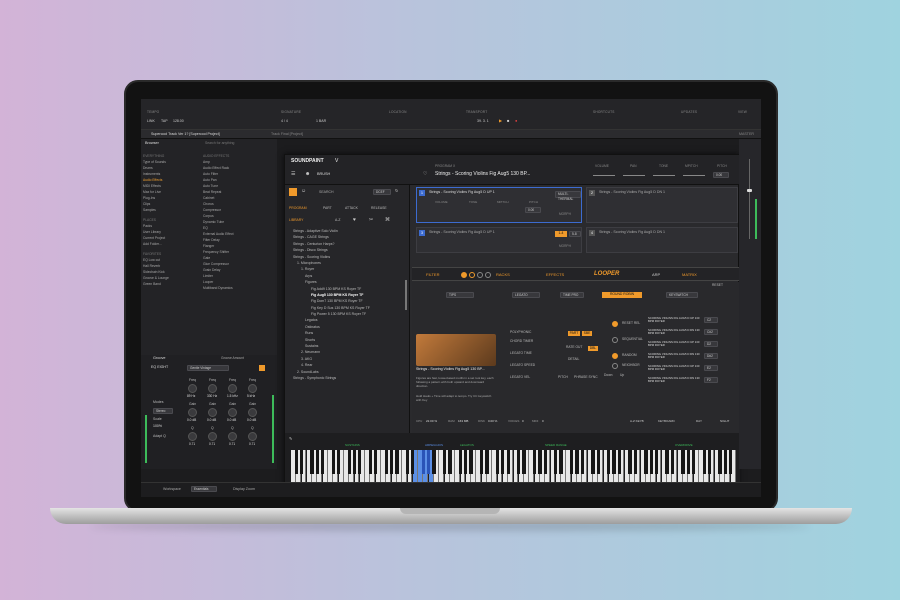 This screenshot has height=600, width=900. Describe the element at coordinates (694, 175) in the screenshot. I see `mpitch-slider` at that location.